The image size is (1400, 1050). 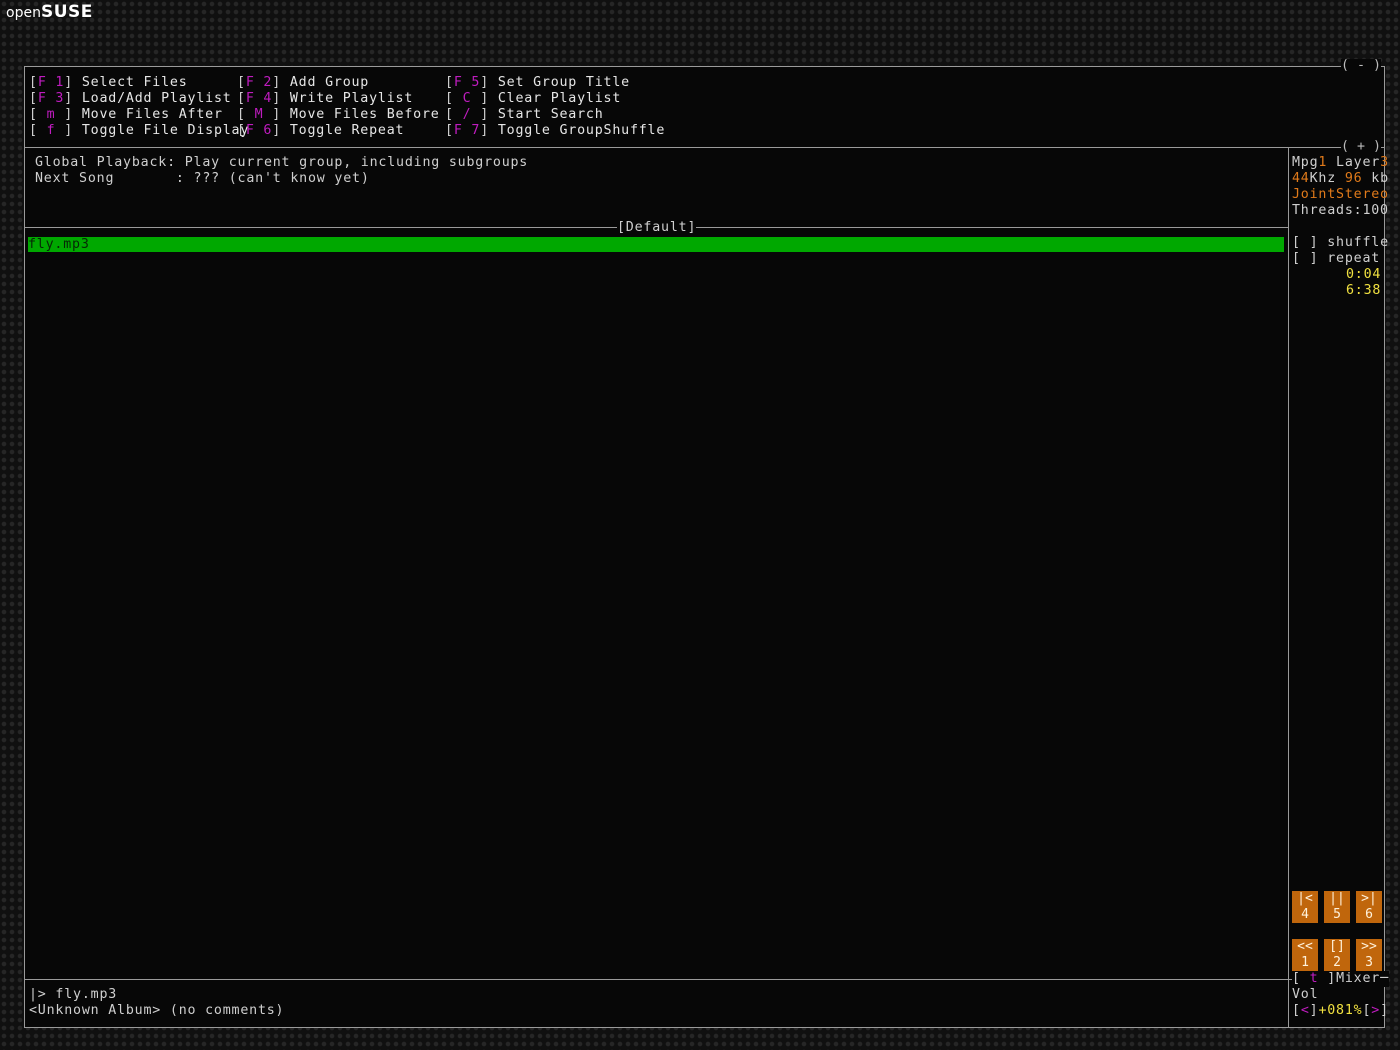 I want to click on menu-item: [ M ] Move Files Before, so click(x=338, y=115).